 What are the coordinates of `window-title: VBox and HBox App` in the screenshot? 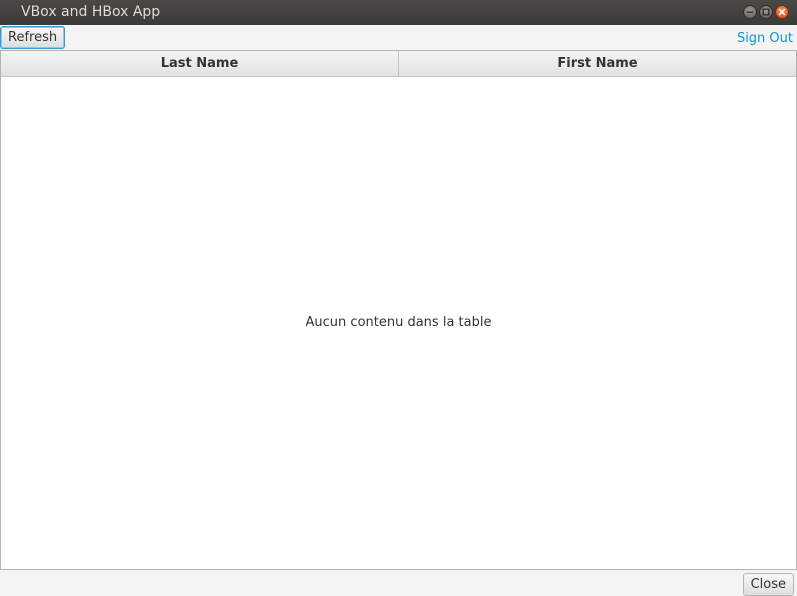 It's located at (91, 12).